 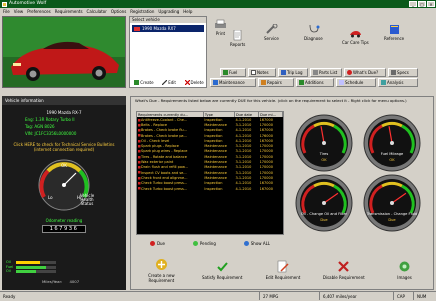 What do you see at coordinates (392, 203) in the screenshot?
I see `gauge: Transmission - Change Fluid Due` at bounding box center [392, 203].